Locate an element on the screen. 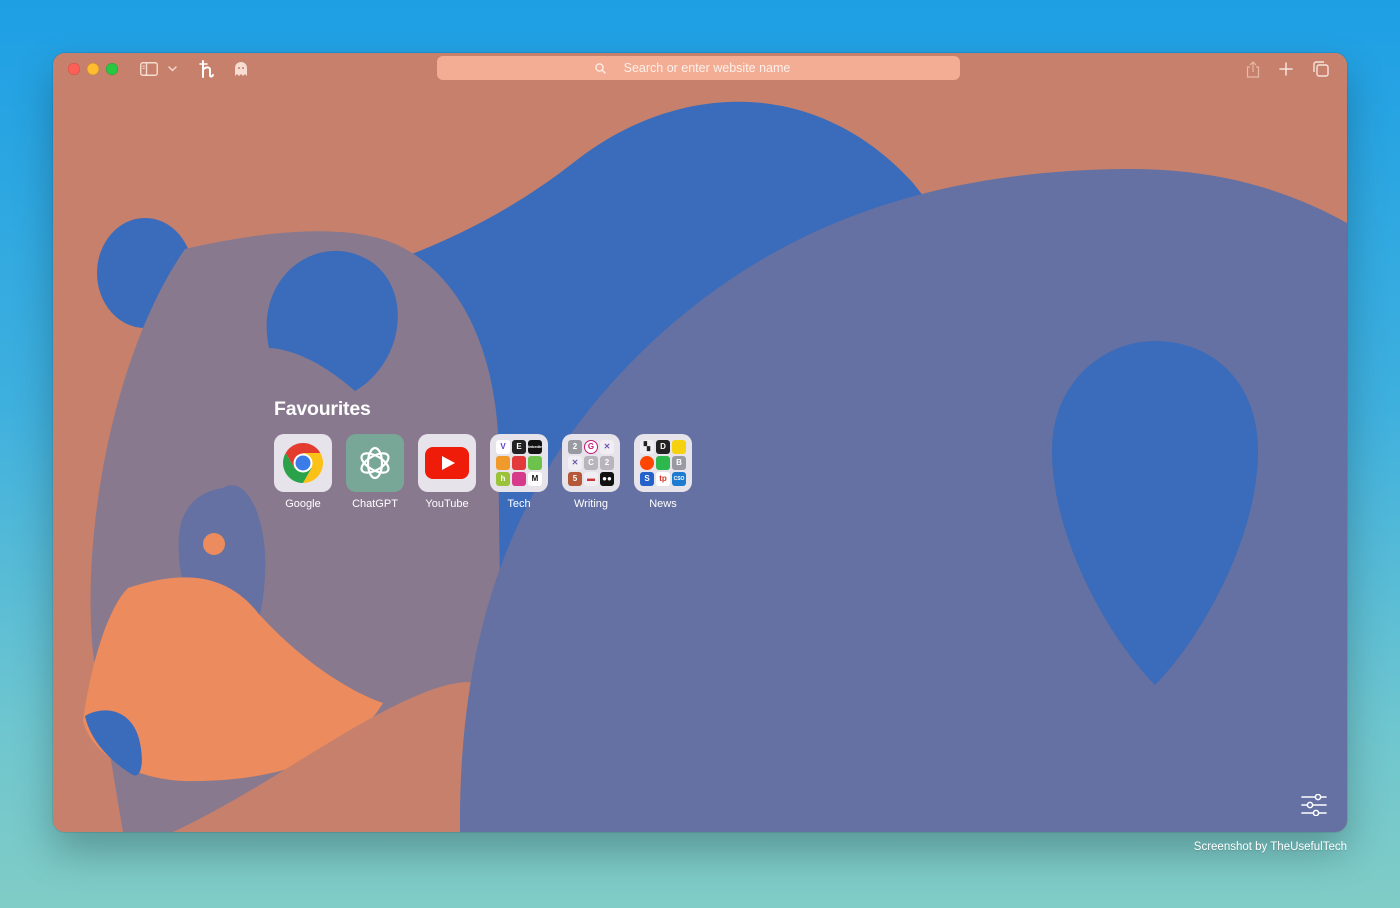 Image resolution: width=1400 pixels, height=908 pixels. mini-site-icon: h is located at coordinates (503, 479).